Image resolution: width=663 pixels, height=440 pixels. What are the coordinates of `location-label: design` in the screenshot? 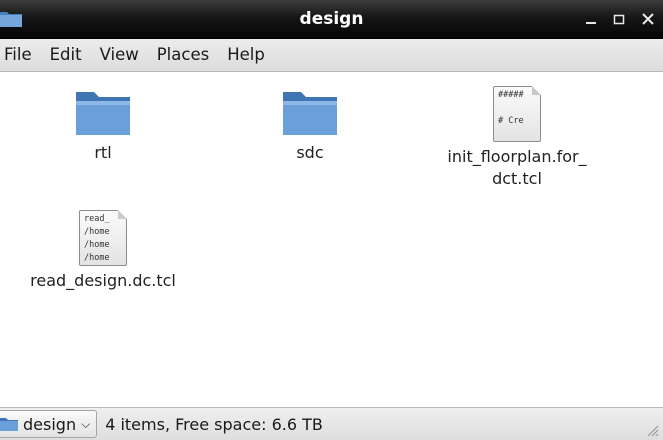 It's located at (50, 424).